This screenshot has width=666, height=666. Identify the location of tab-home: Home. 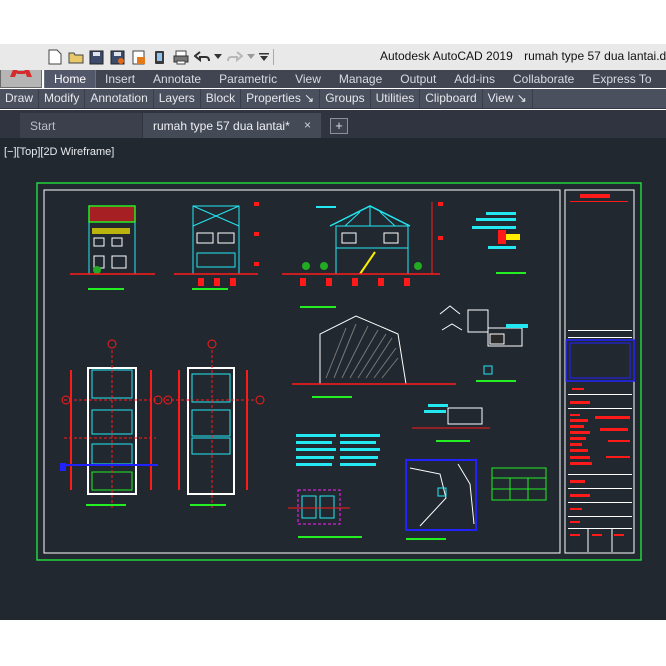
(70, 79).